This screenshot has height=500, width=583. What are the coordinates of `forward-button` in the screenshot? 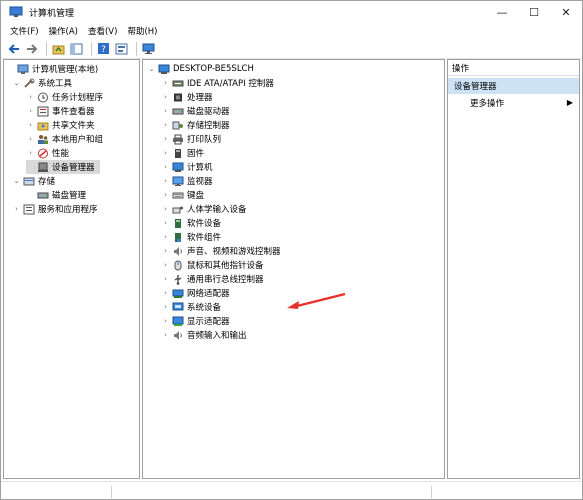 It's located at (31, 48).